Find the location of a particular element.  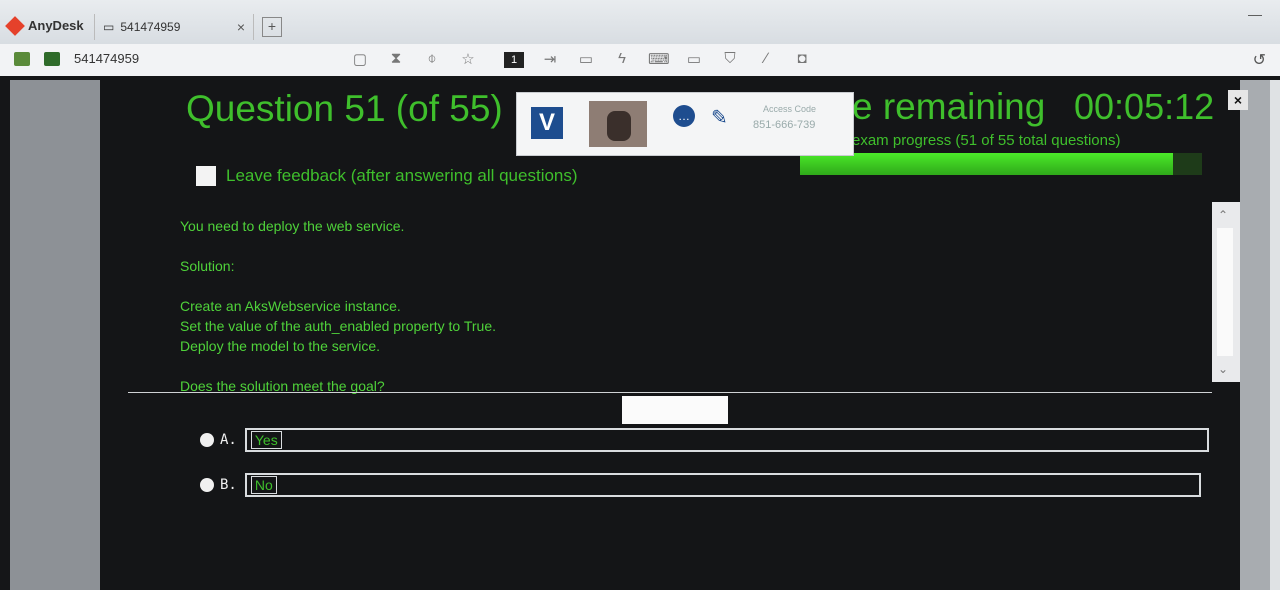

remote-desktop-icon is located at coordinates (22, 58).